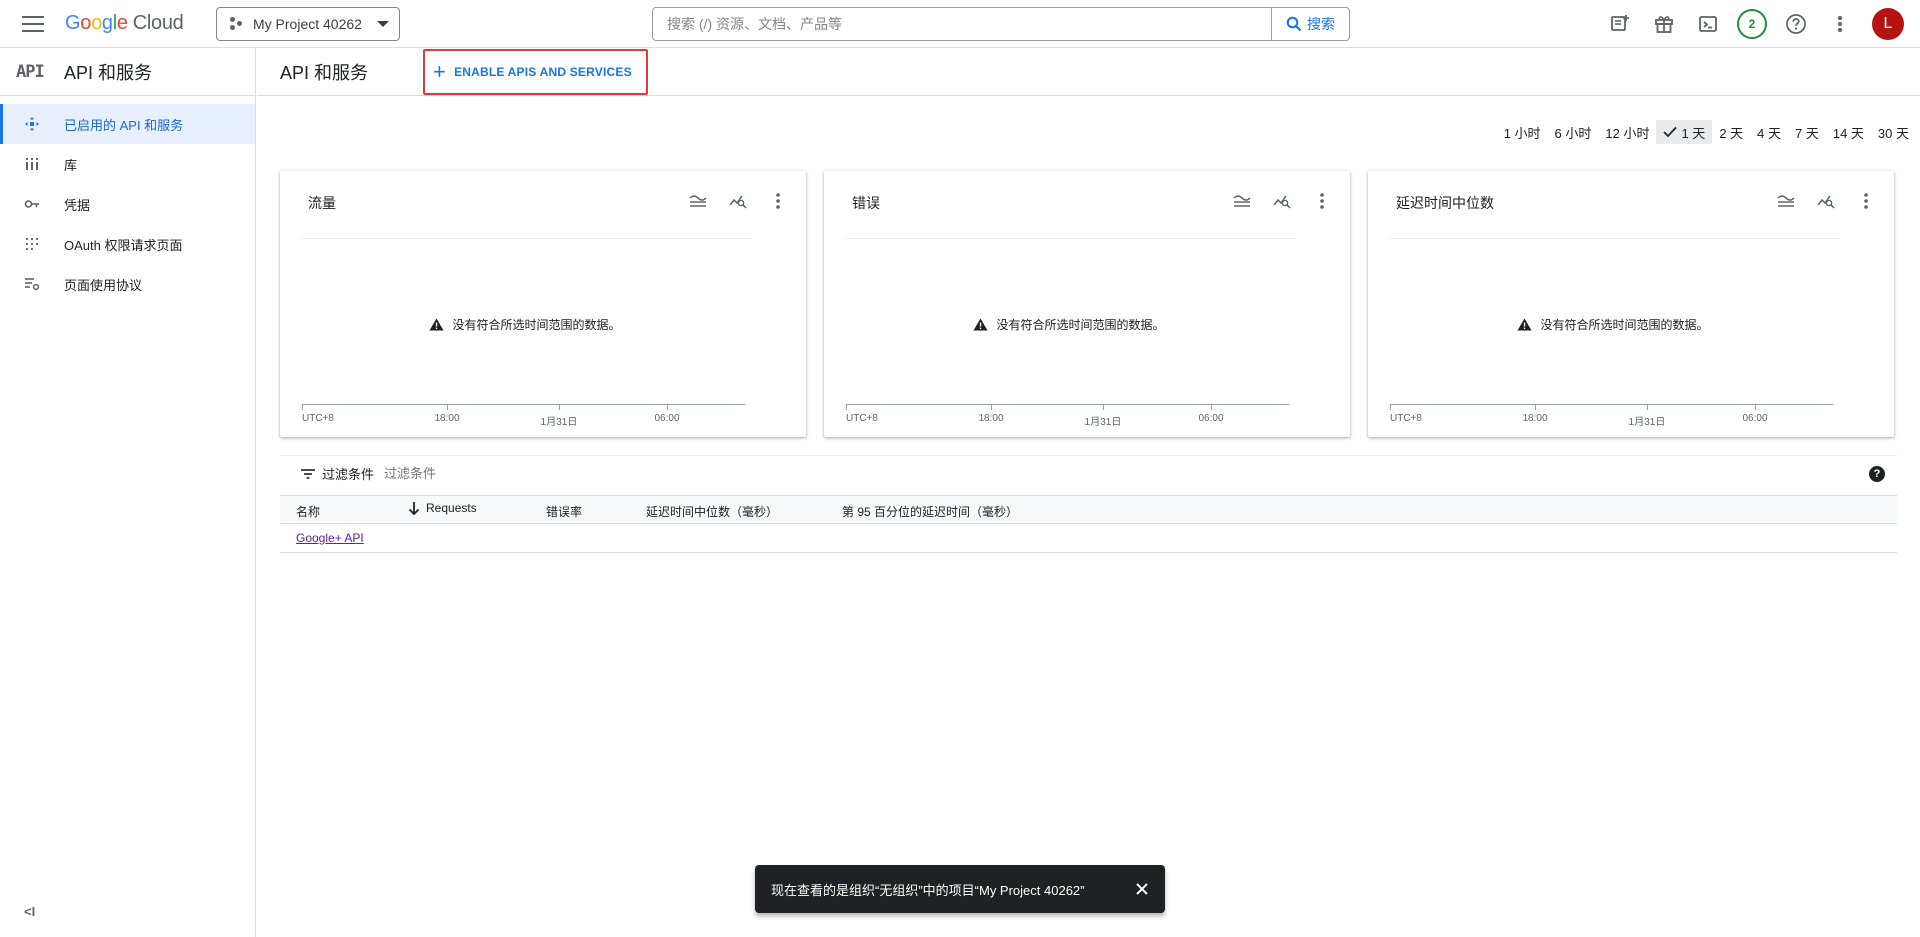 The width and height of the screenshot is (1920, 937). I want to click on notes-add-icon, so click(1620, 24).